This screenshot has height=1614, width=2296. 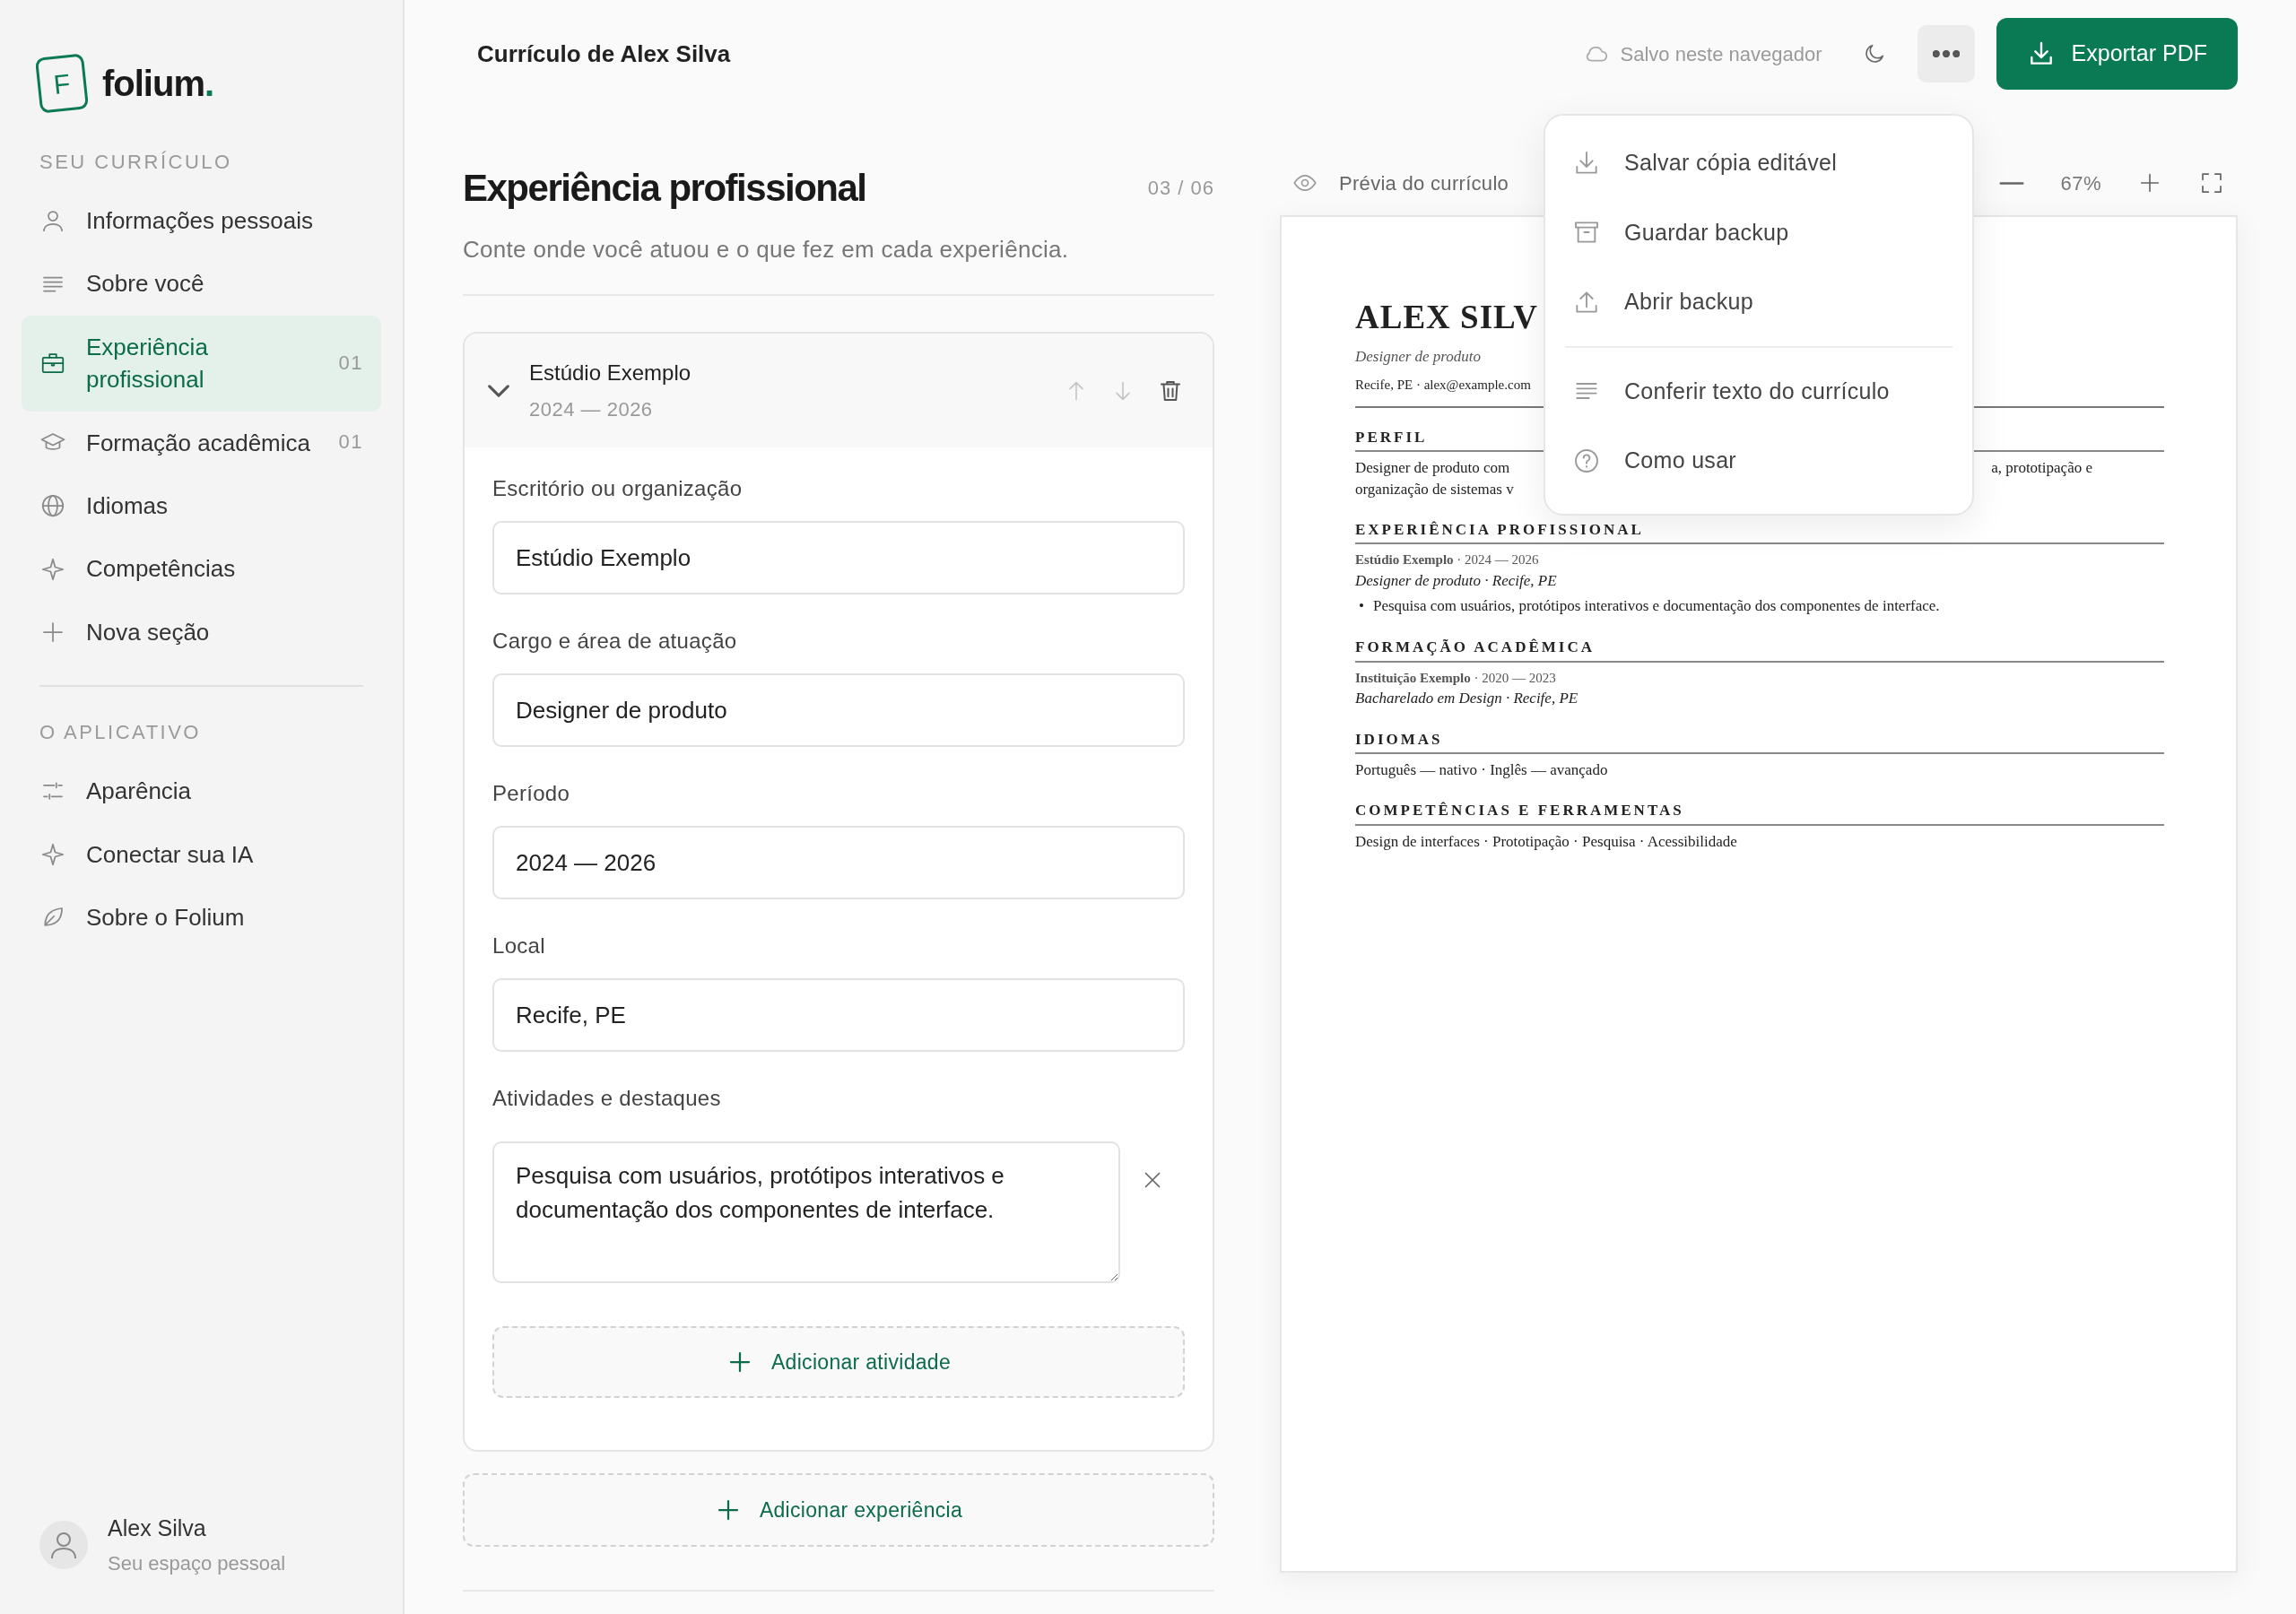 What do you see at coordinates (1447, 560) in the screenshot?
I see `resume-entry-heading: Estúdio Exemplo · 2024 — 2026` at bounding box center [1447, 560].